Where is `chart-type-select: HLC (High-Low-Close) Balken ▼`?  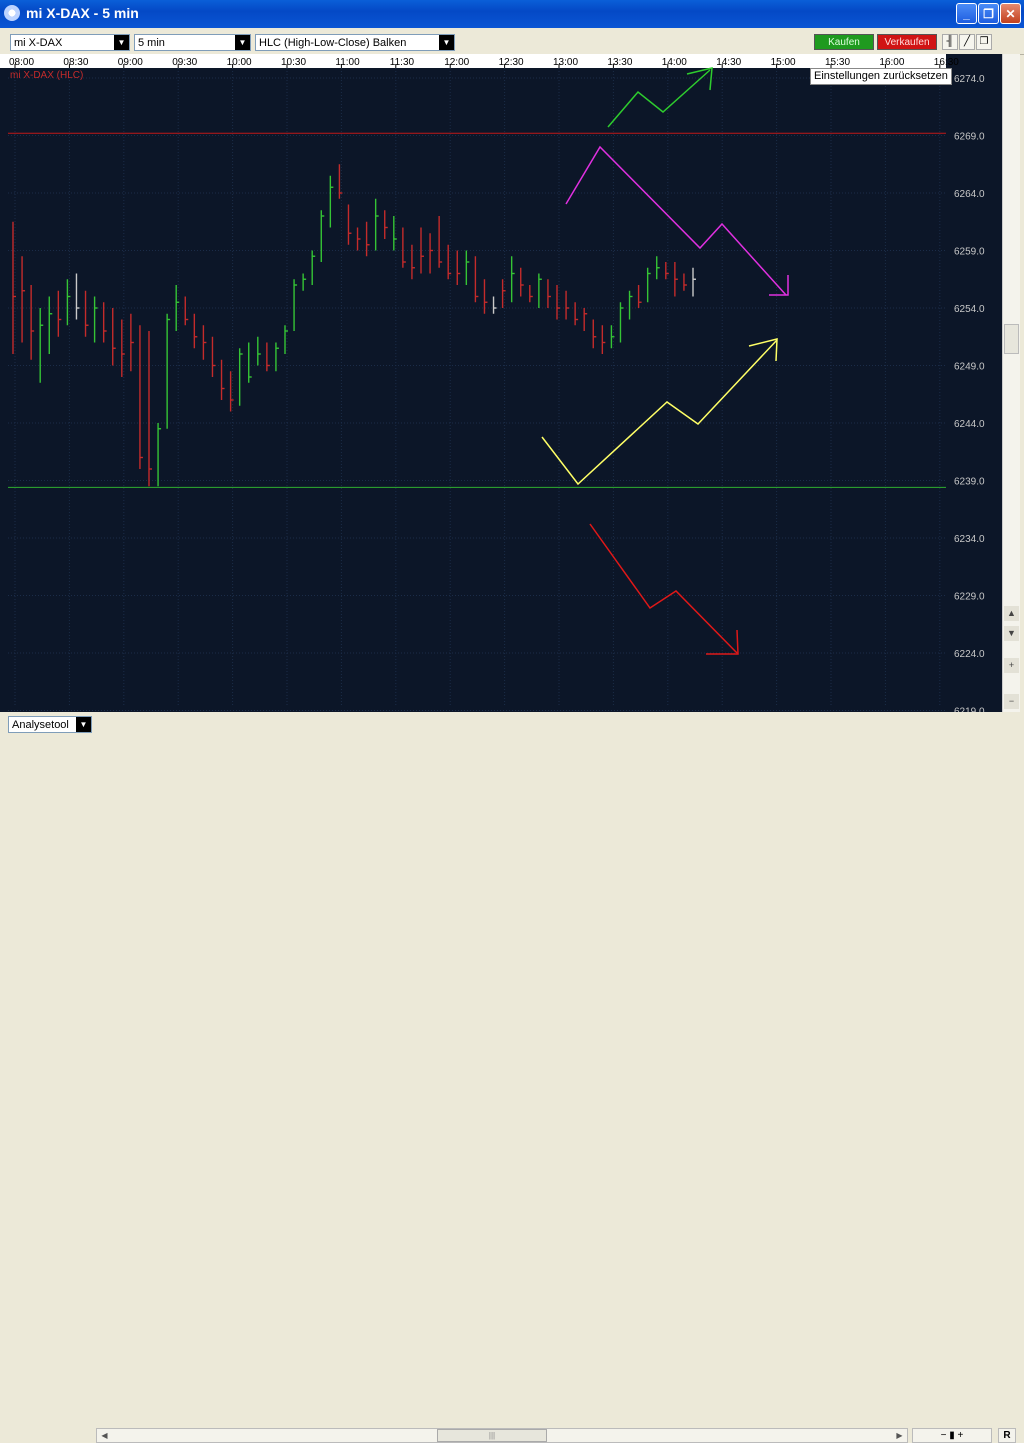 chart-type-select: HLC (High-Low-Close) Balken ▼ is located at coordinates (355, 42).